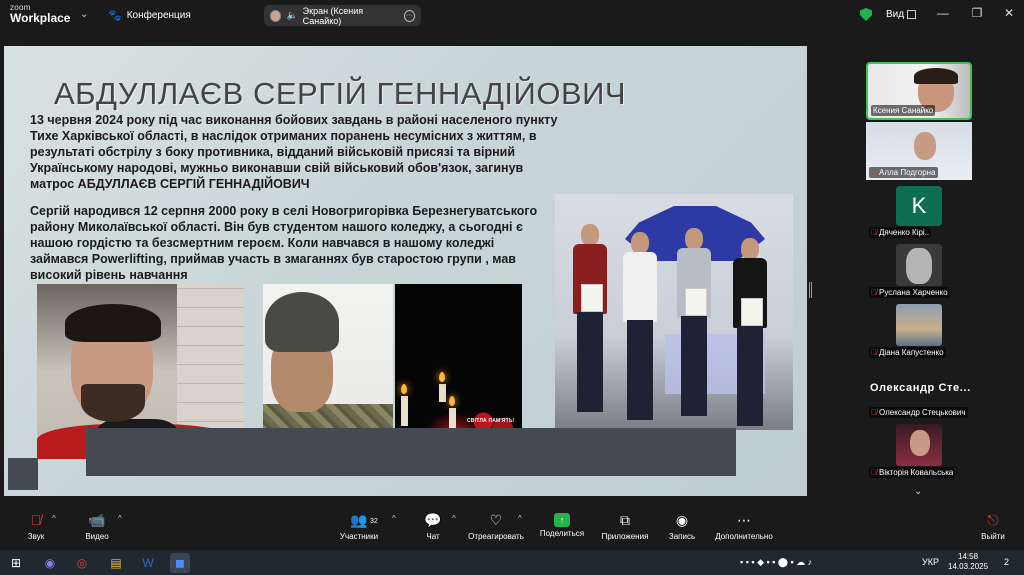 The image size is (1024, 575). I want to click on scroll-down-chevron-icon: ⌄, so click(918, 491).